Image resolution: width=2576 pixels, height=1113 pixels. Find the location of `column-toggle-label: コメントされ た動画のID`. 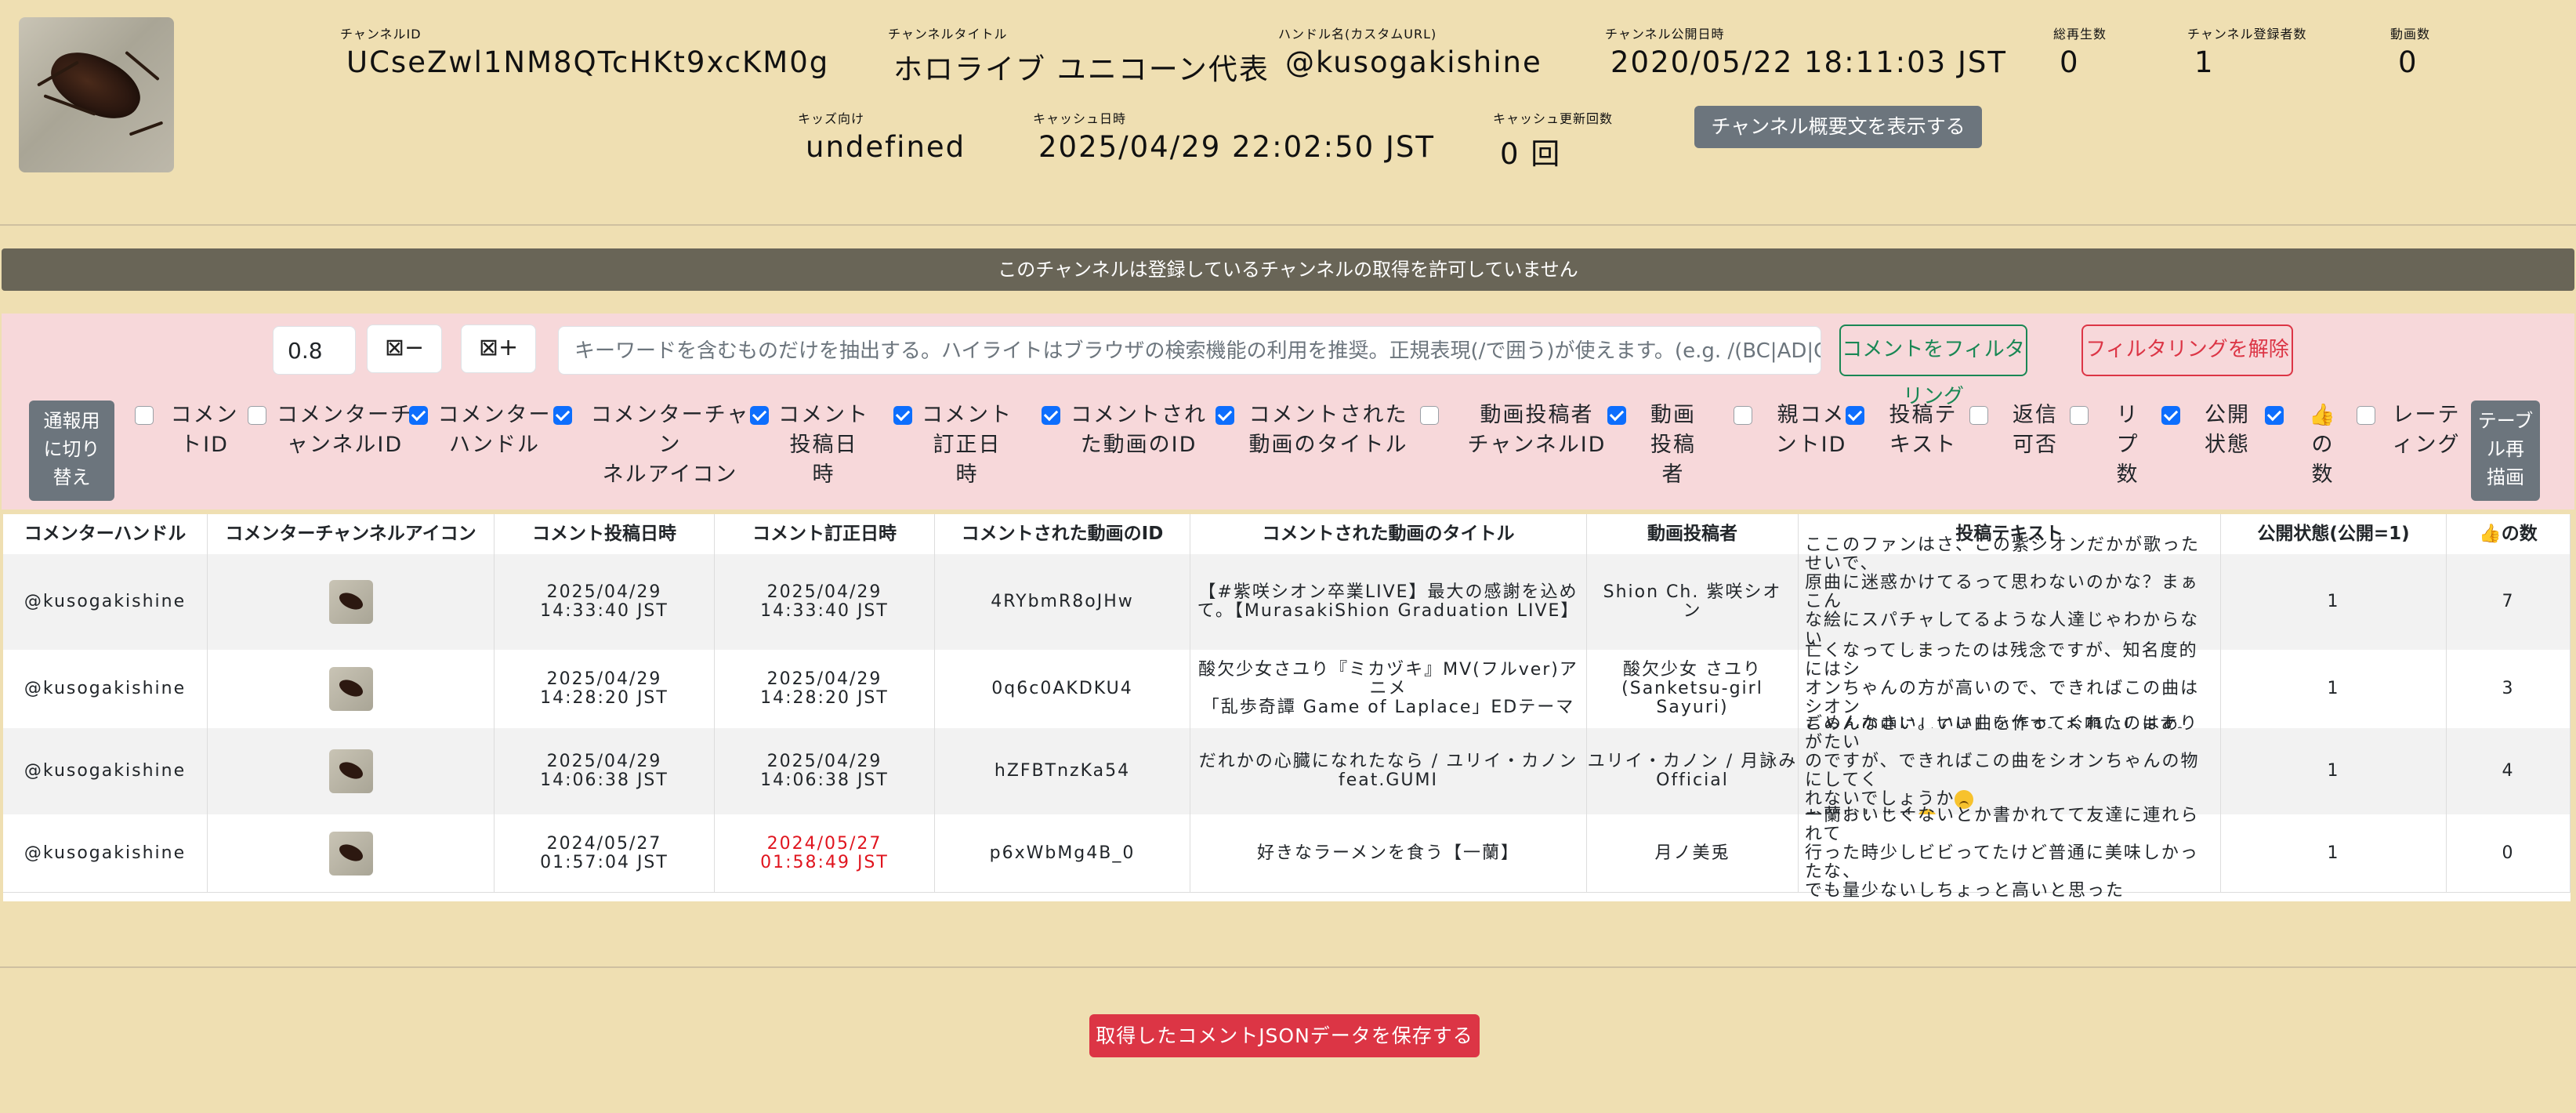

column-toggle-label: コメントされ た動画のID is located at coordinates (1139, 430).